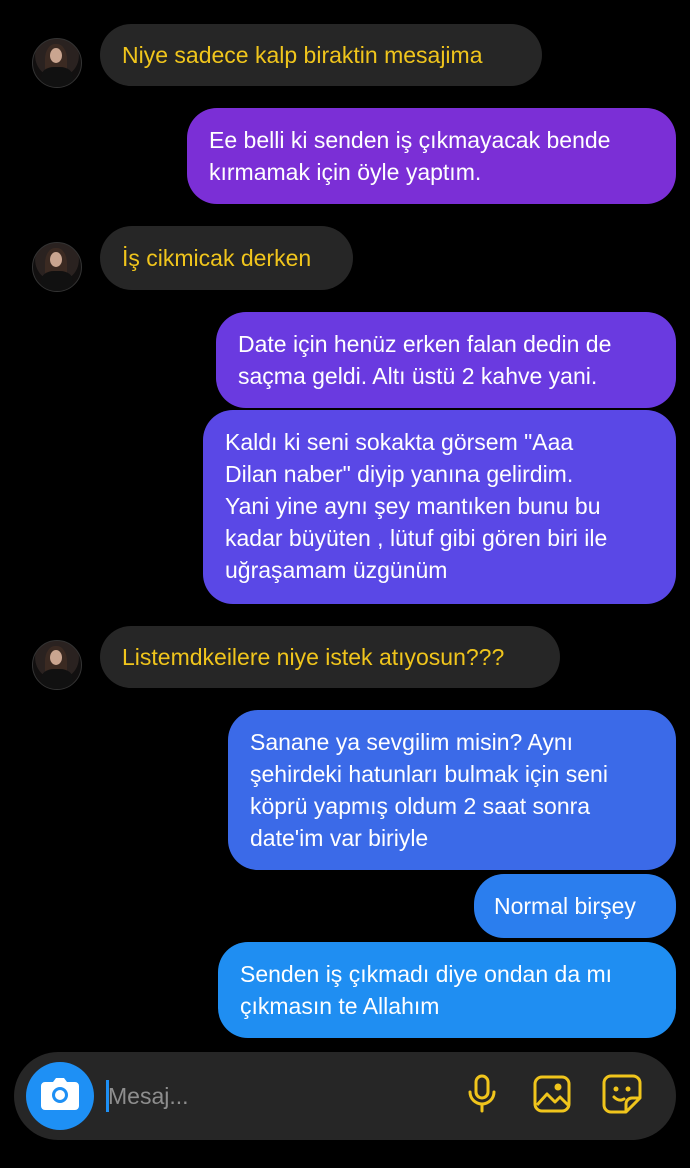  I want to click on gallery-button, so click(552, 1096).